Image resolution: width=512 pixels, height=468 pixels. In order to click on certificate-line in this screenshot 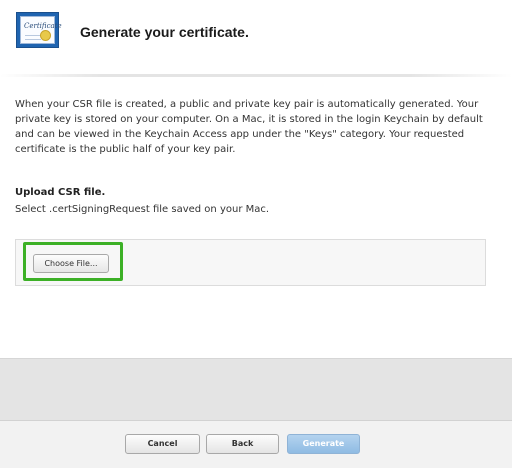, I will do `click(33, 39)`.